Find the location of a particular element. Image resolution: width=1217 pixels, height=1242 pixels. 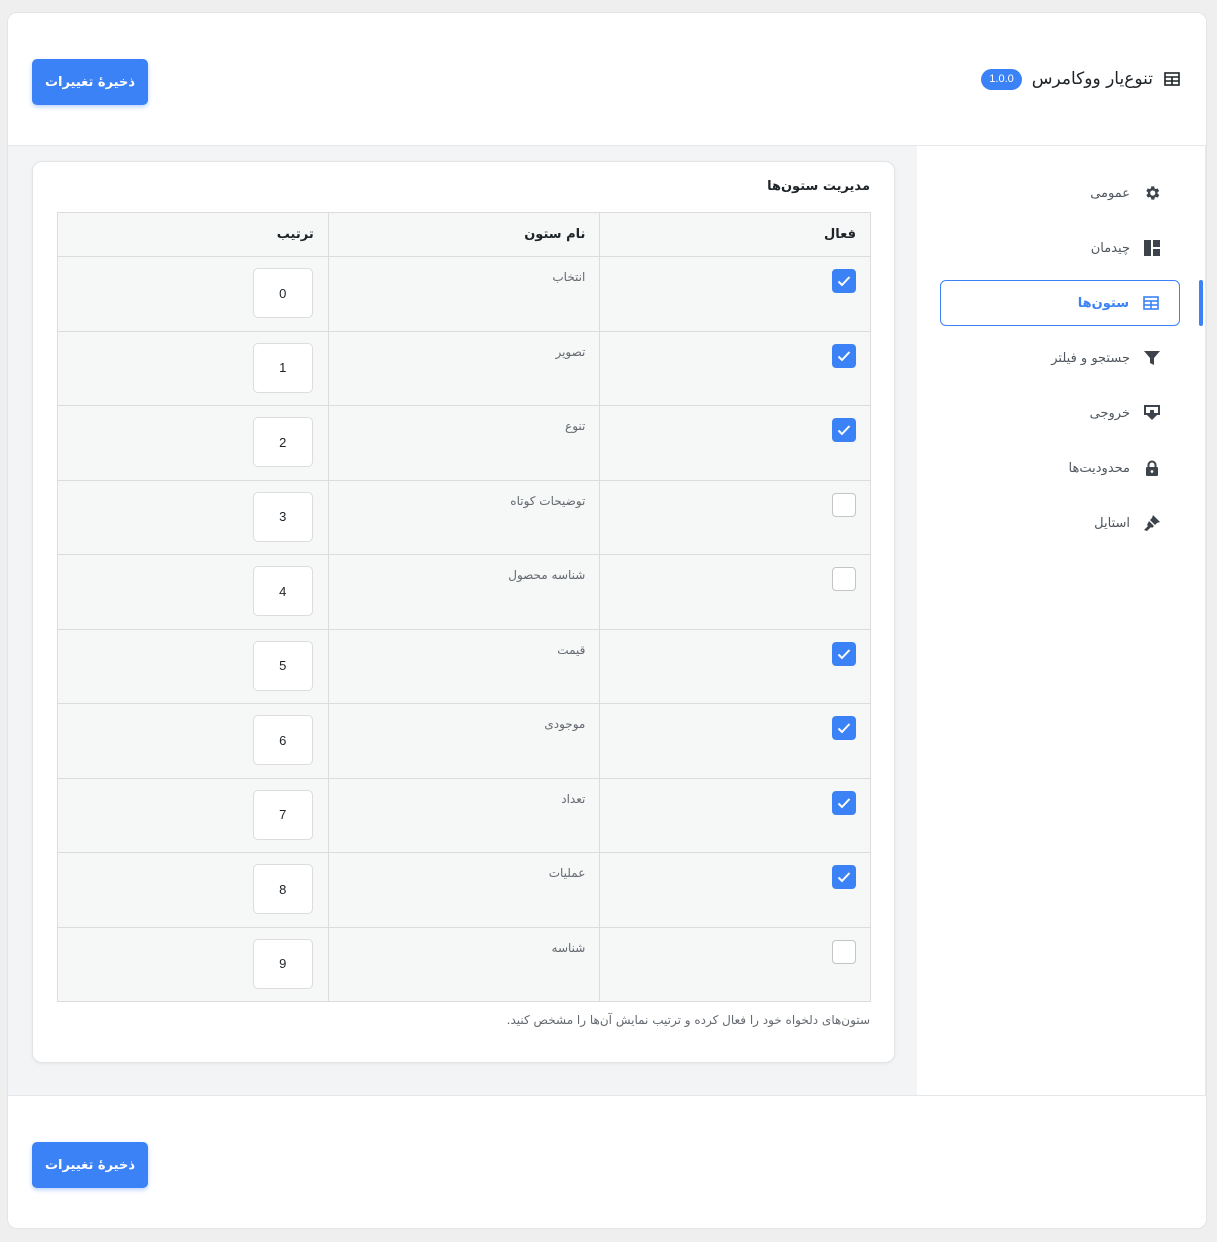

column-name: شناسه محصول is located at coordinates (464, 592).